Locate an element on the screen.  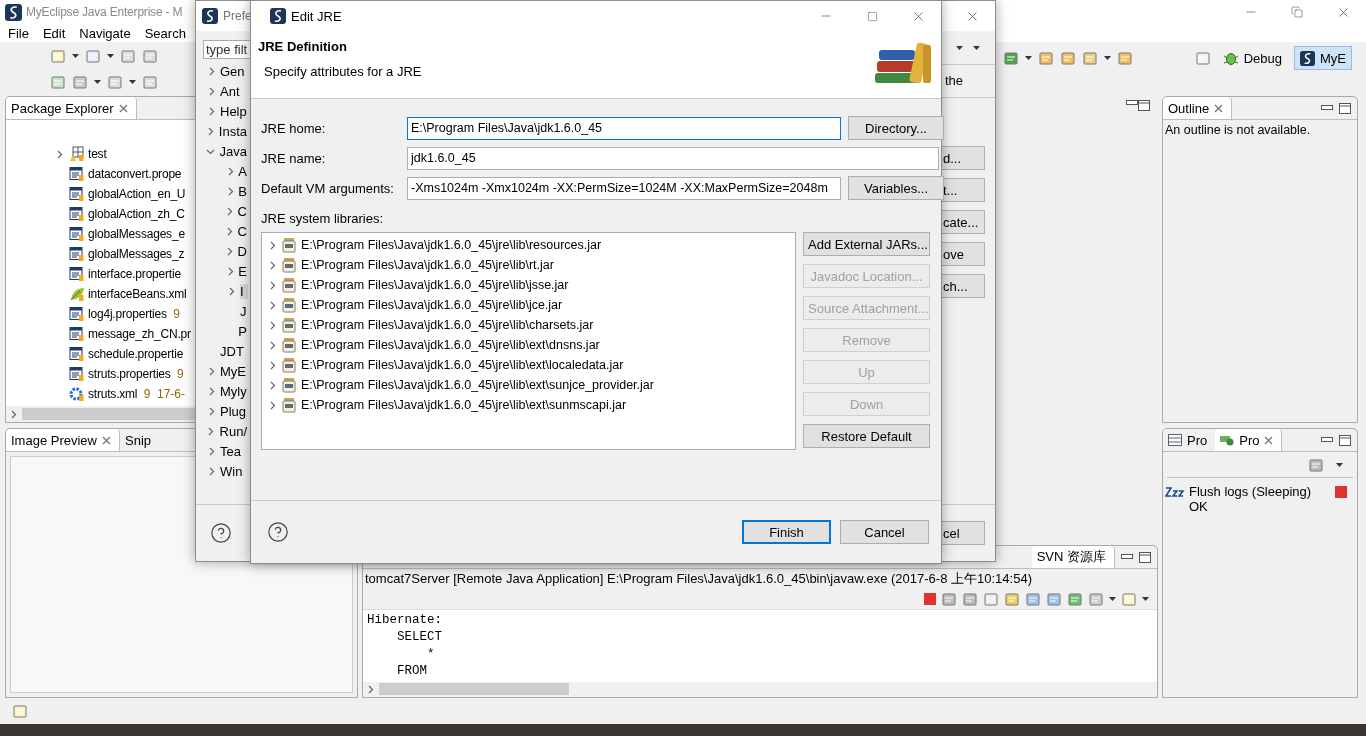
preference-item: E is located at coordinates (223, 271).